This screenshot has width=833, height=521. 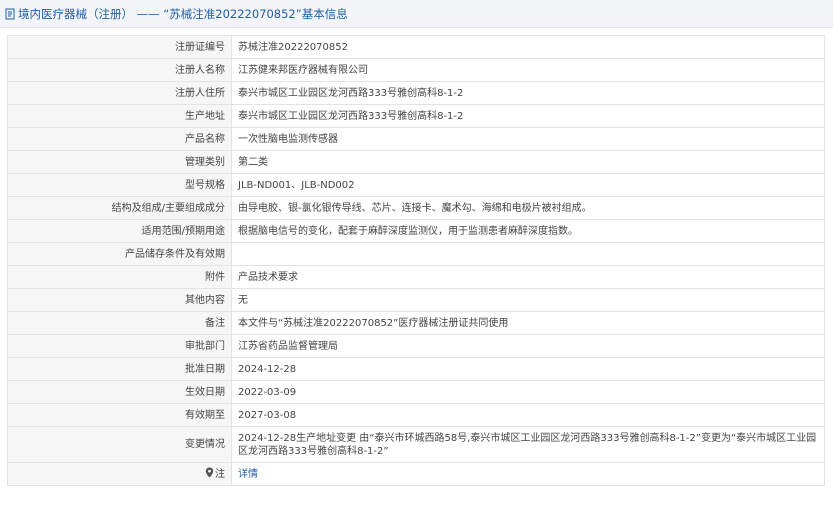 What do you see at coordinates (119, 300) in the screenshot?
I see `row-label: 其他内容` at bounding box center [119, 300].